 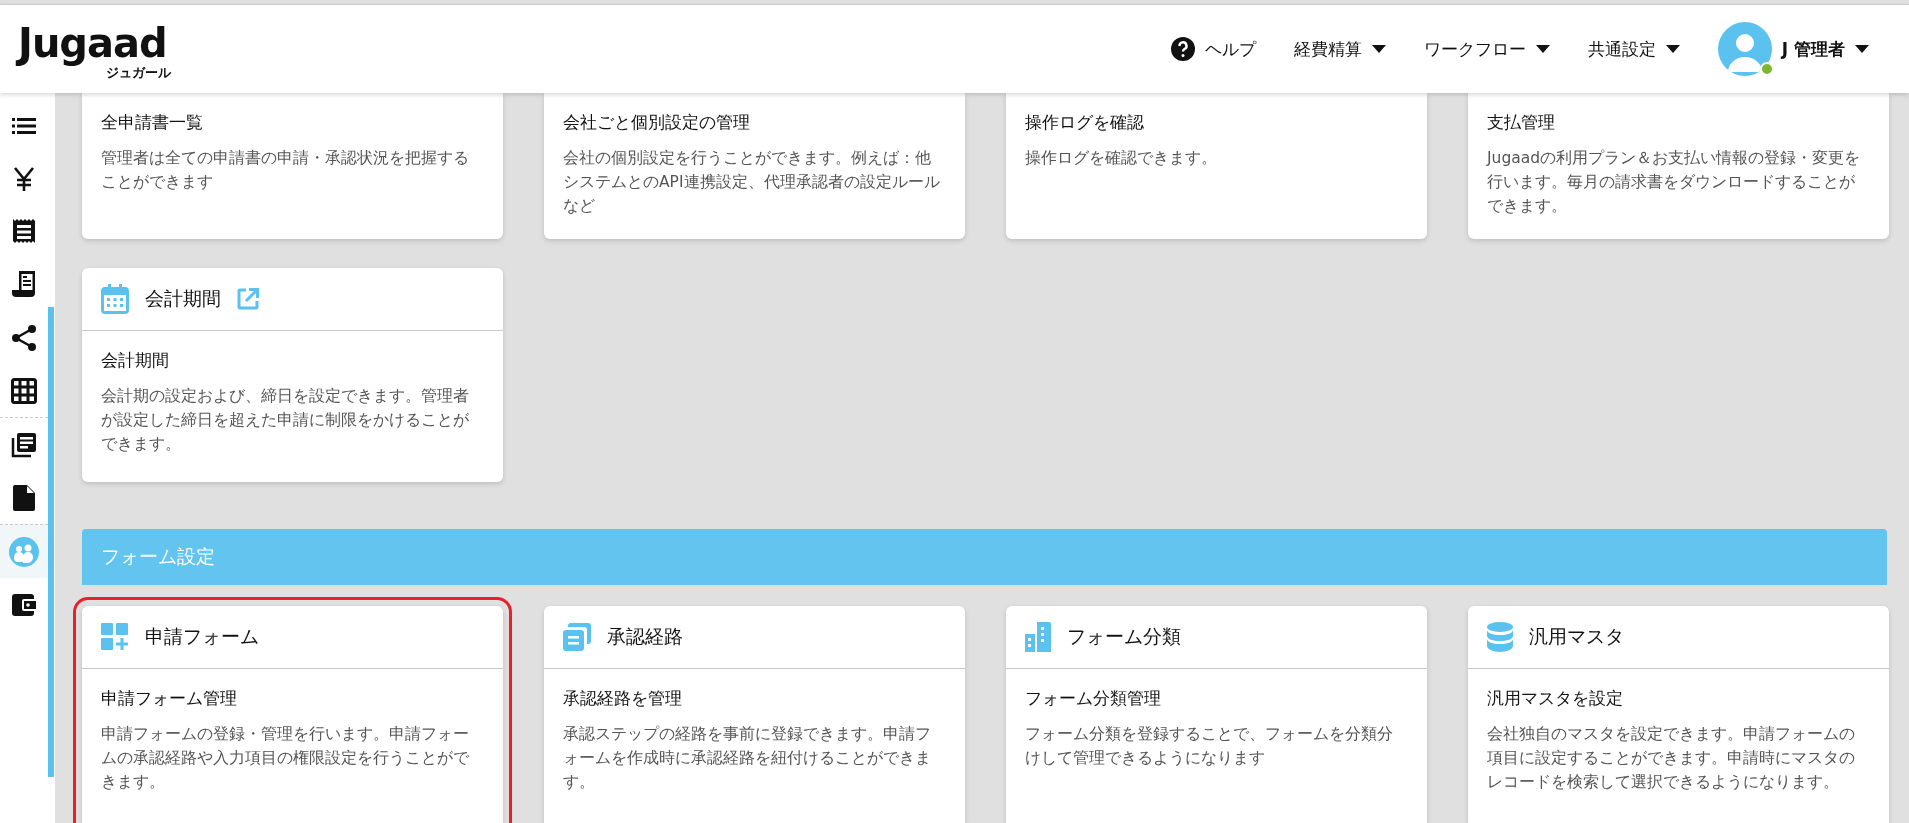 I want to click on card-description: 会計期の設定および、締日を設定できます。管理者が設定した締日を超えた申請に制限をかけることができます。, so click(x=285, y=420).